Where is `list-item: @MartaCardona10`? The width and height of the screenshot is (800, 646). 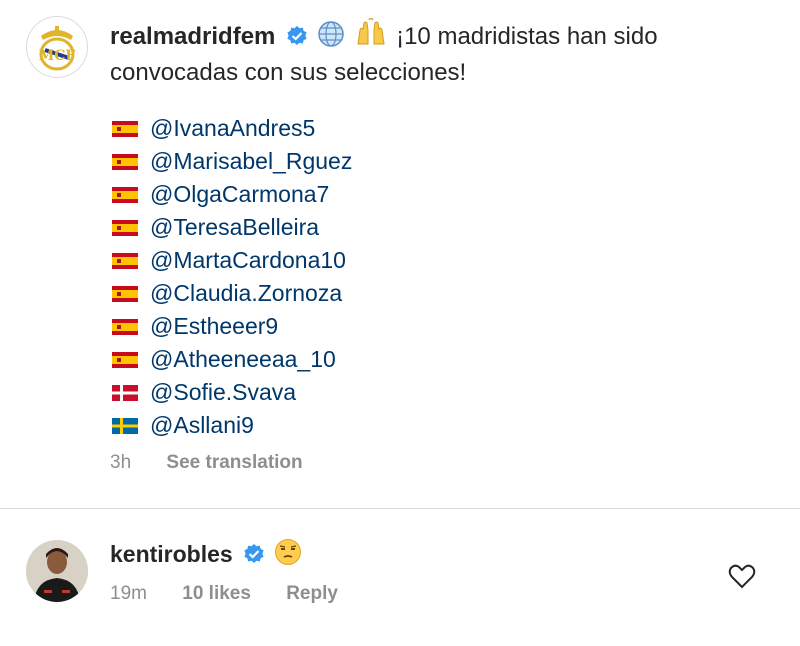 list-item: @MartaCardona10 is located at coordinates (232, 260).